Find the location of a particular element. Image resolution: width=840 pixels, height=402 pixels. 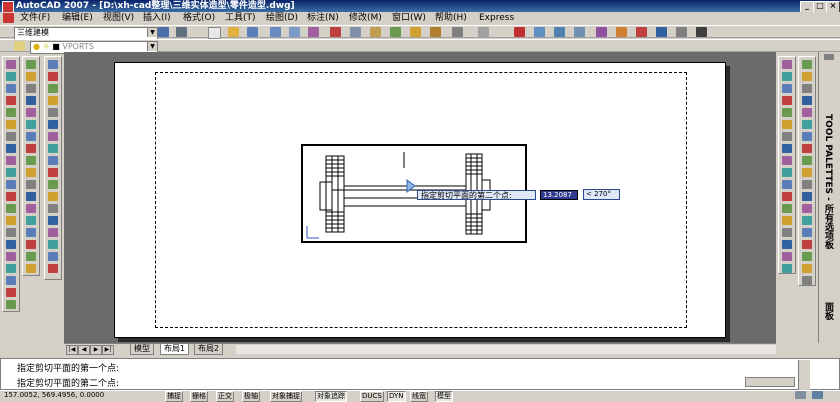

menu-draw: 绘图(D) is located at coordinates (282, 18).